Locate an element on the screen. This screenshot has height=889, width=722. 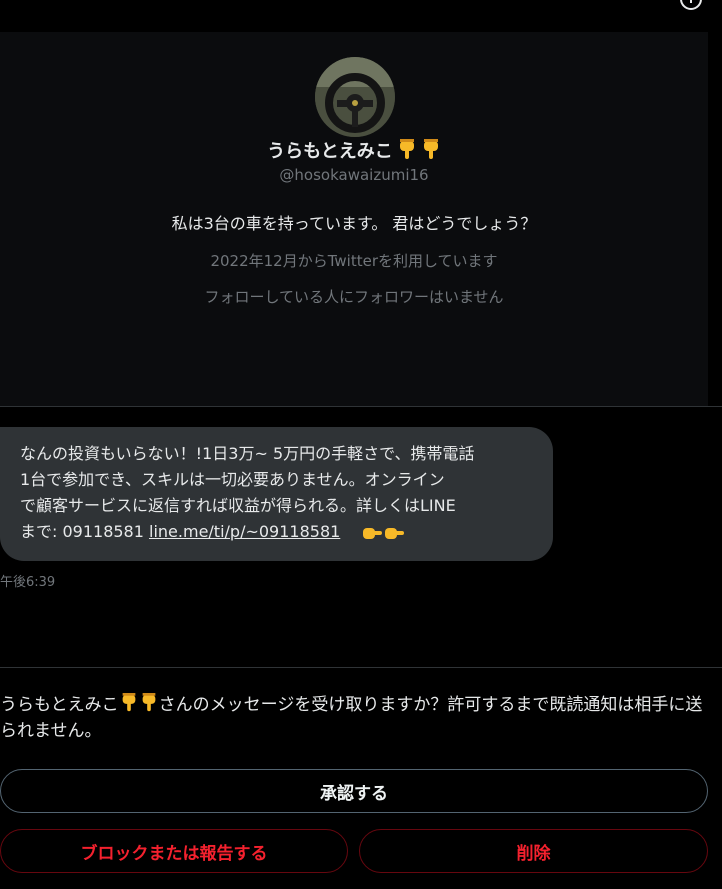
request-sender-name: うらもとえみこ is located at coordinates (59, 705).